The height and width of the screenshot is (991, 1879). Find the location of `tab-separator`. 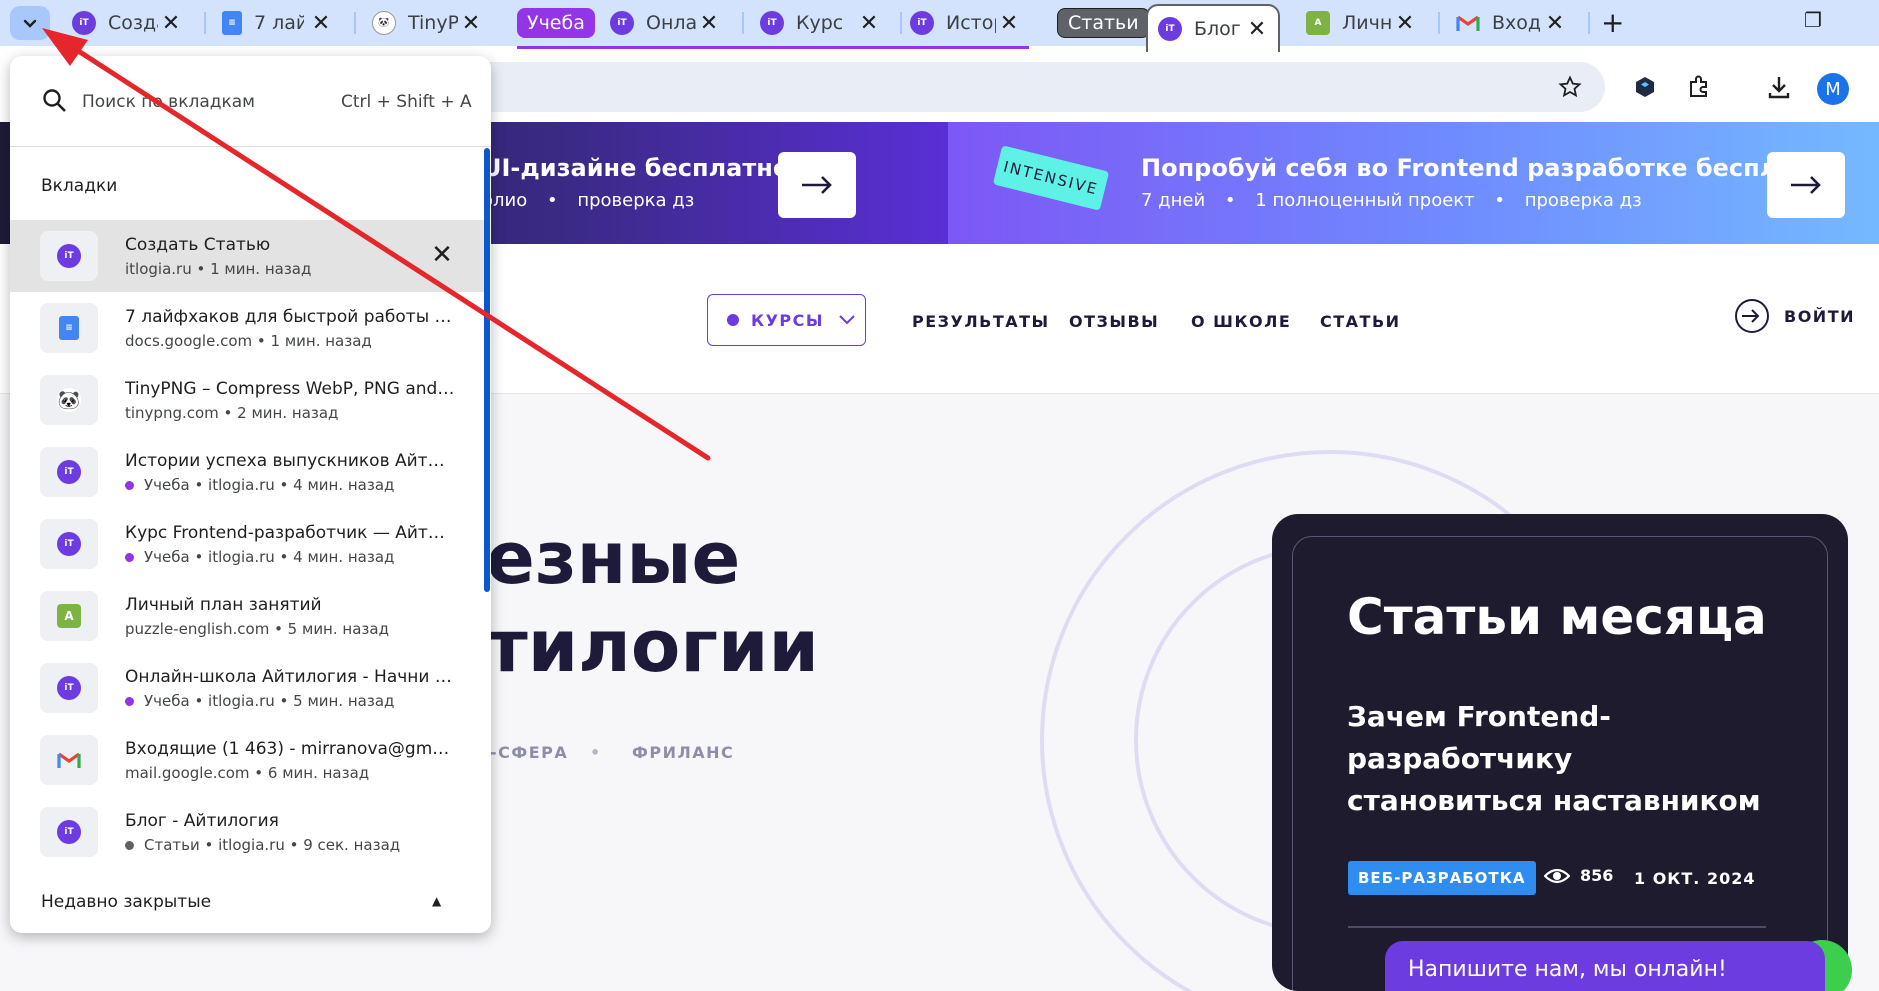

tab-separator is located at coordinates (1439, 23).